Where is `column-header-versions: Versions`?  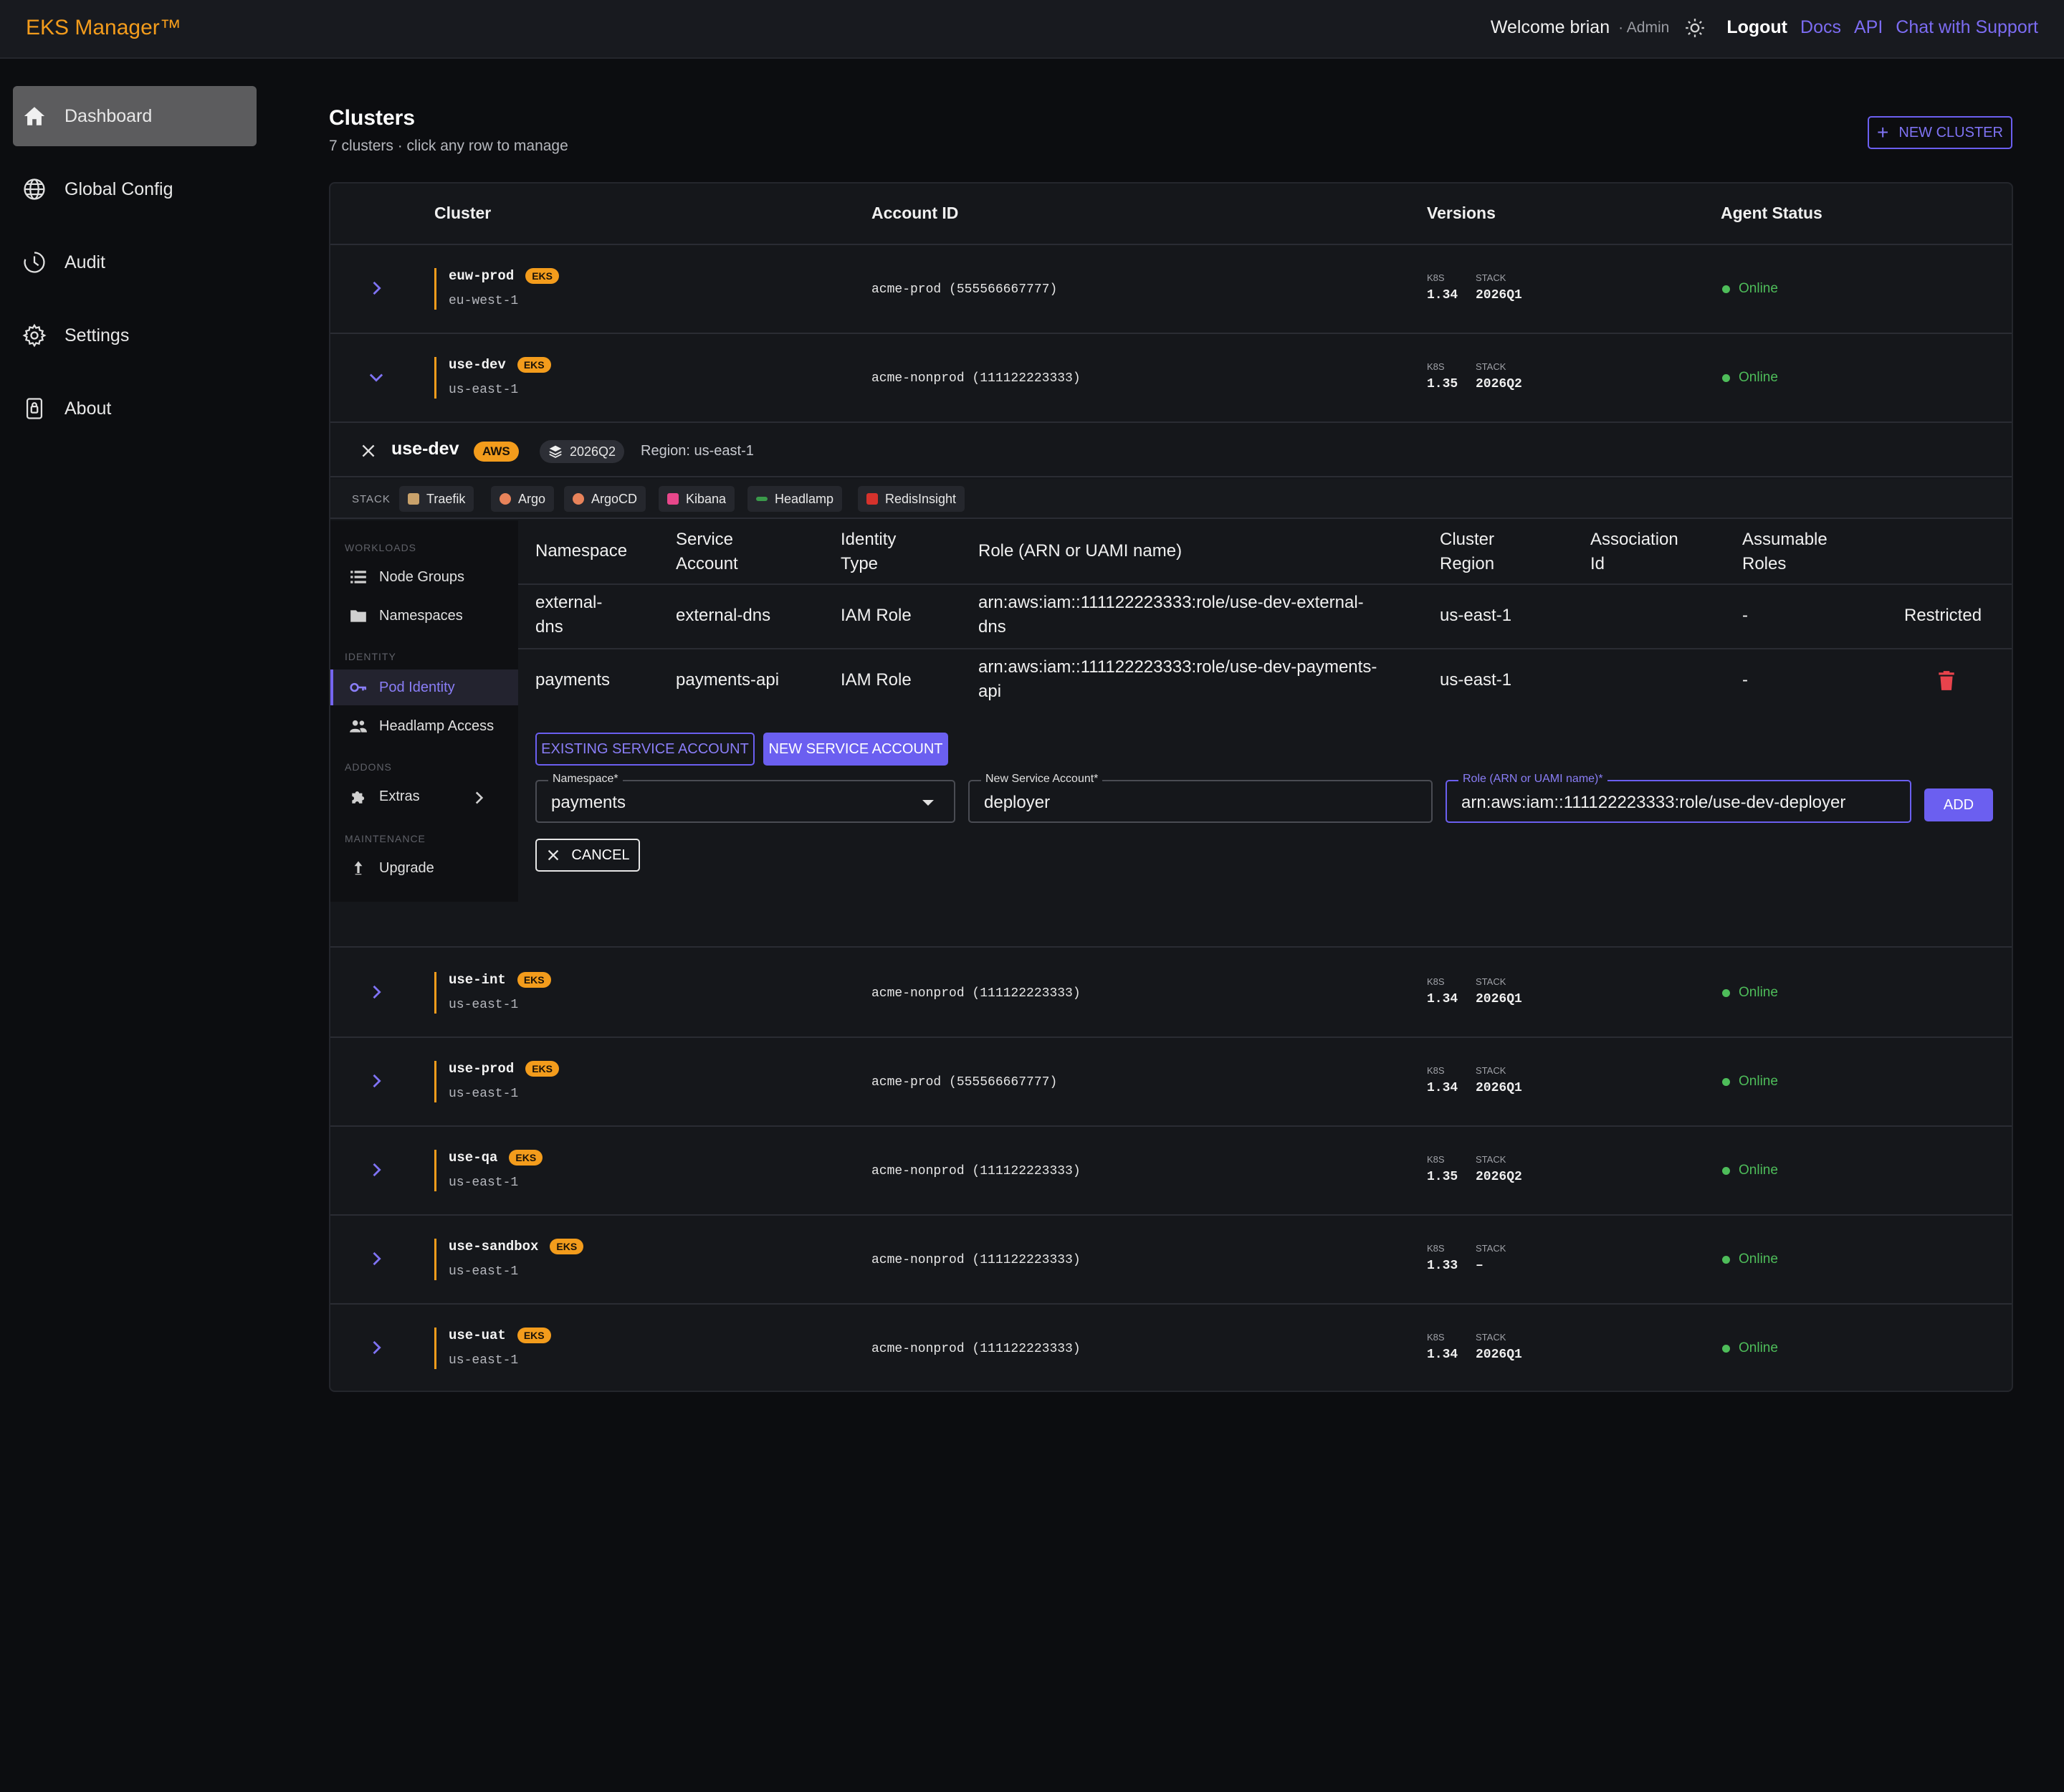 column-header-versions: Versions is located at coordinates (1462, 213).